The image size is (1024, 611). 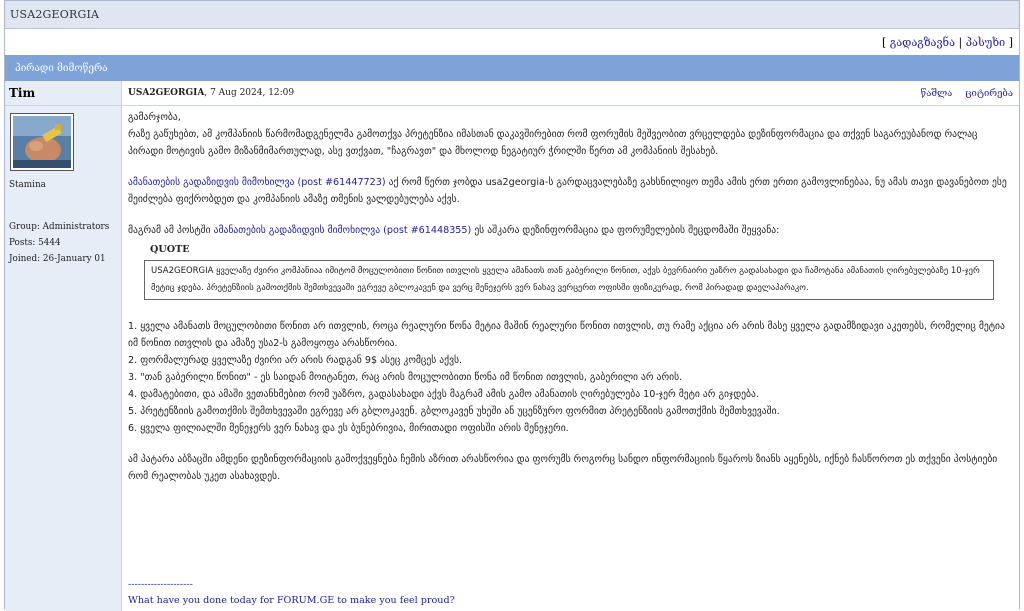 What do you see at coordinates (57, 259) in the screenshot?
I see `author-joined: Joined: 26-January 01` at bounding box center [57, 259].